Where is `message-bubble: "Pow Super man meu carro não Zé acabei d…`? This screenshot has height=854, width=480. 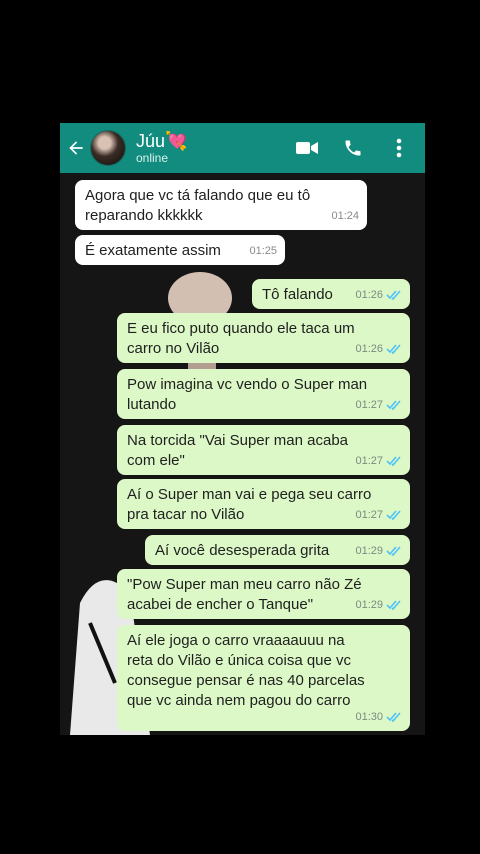 message-bubble: "Pow Super man meu carro não Zé acabei d… is located at coordinates (263, 594).